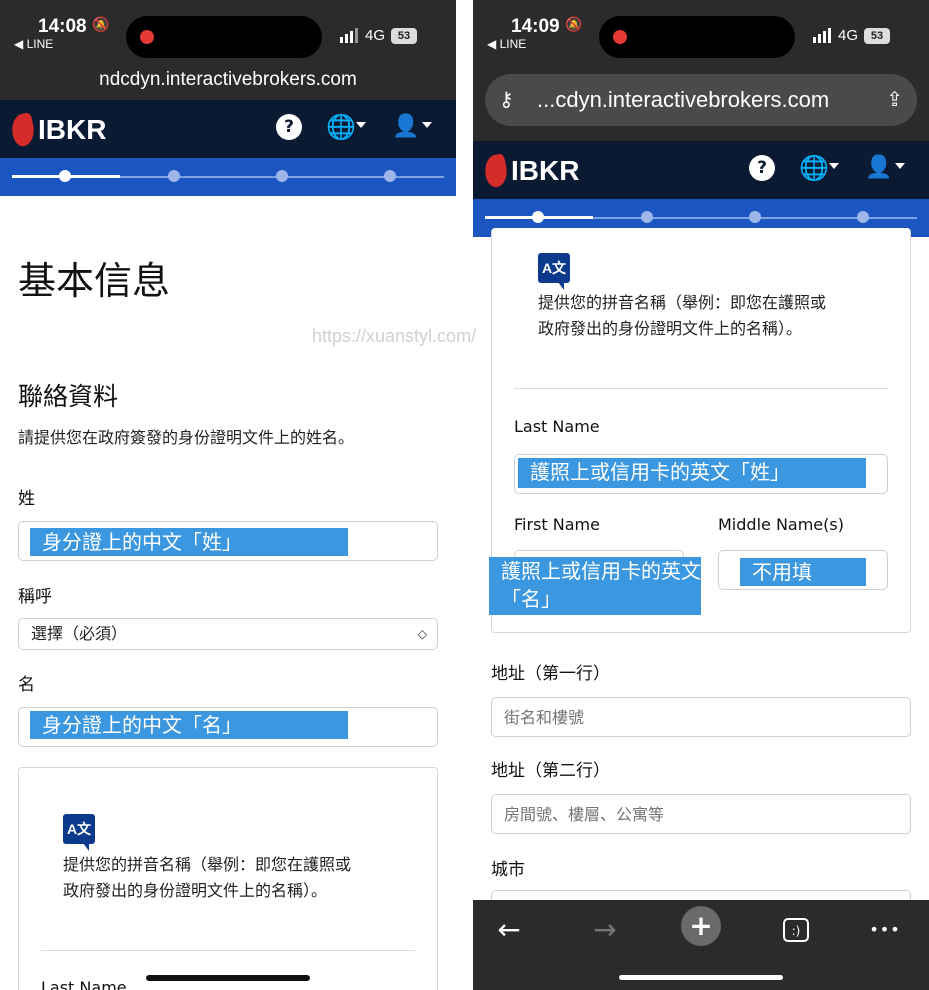 The width and height of the screenshot is (929, 990). I want to click on url-pill: ⚷ ...cdyn.interactivebrokers.com ⇪, so click(701, 100).